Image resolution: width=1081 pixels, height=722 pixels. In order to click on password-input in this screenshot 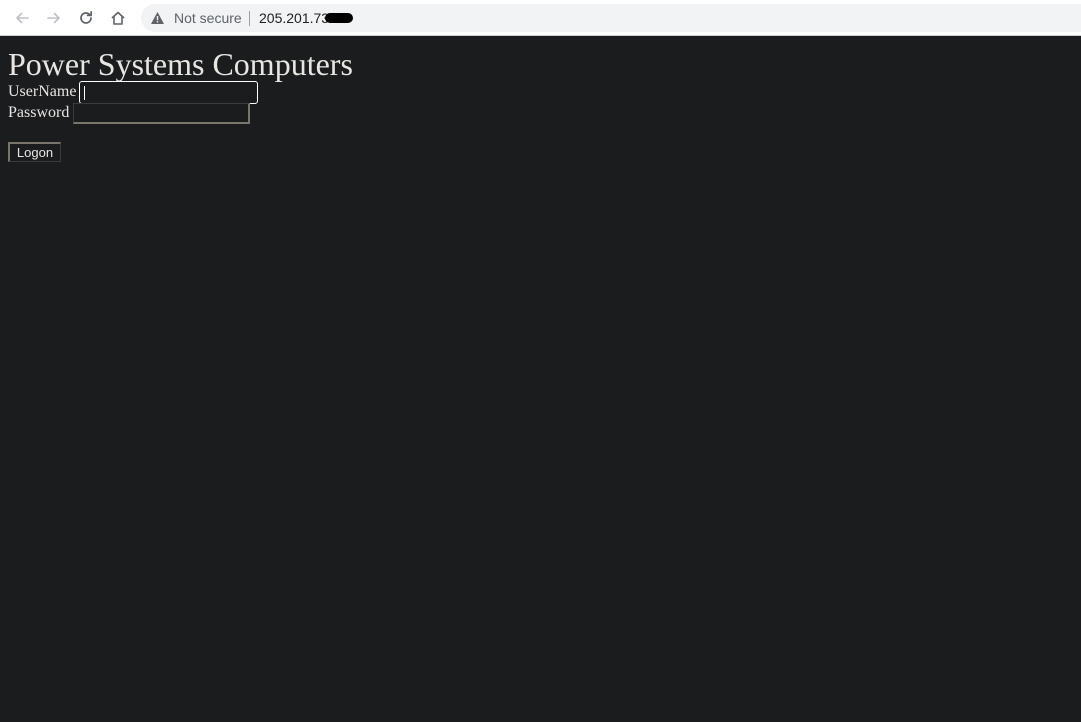, I will do `click(161, 113)`.